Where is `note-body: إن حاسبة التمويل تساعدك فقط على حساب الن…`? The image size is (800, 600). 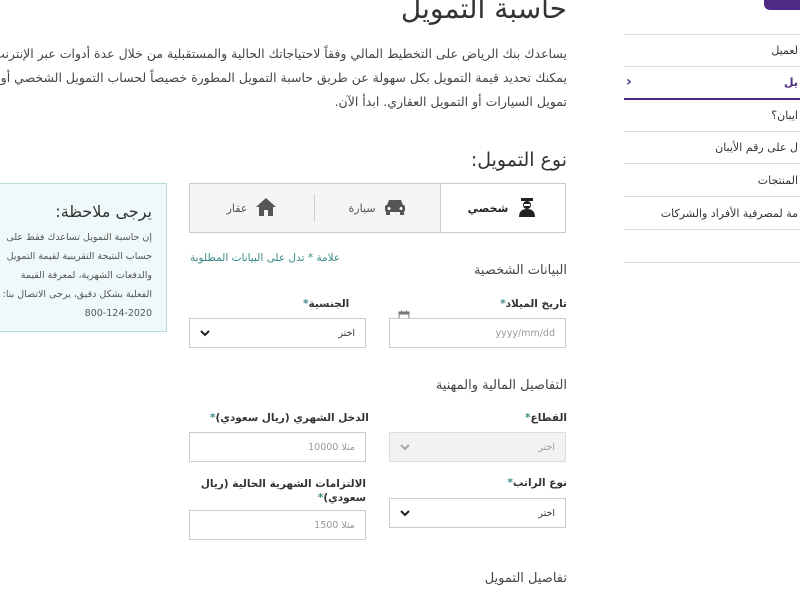
note-body: إن حاسبة التمويل تساعدك فقط على حساب الن… is located at coordinates (77, 275).